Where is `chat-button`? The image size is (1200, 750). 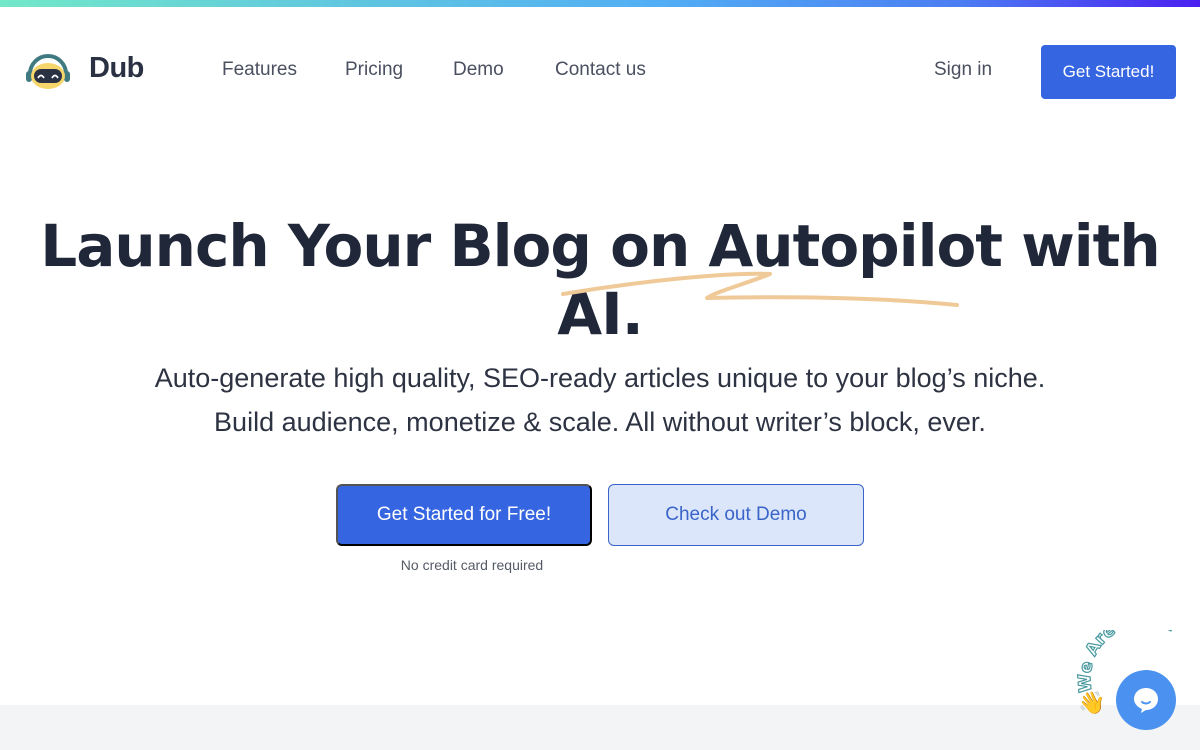
chat-button is located at coordinates (1146, 700).